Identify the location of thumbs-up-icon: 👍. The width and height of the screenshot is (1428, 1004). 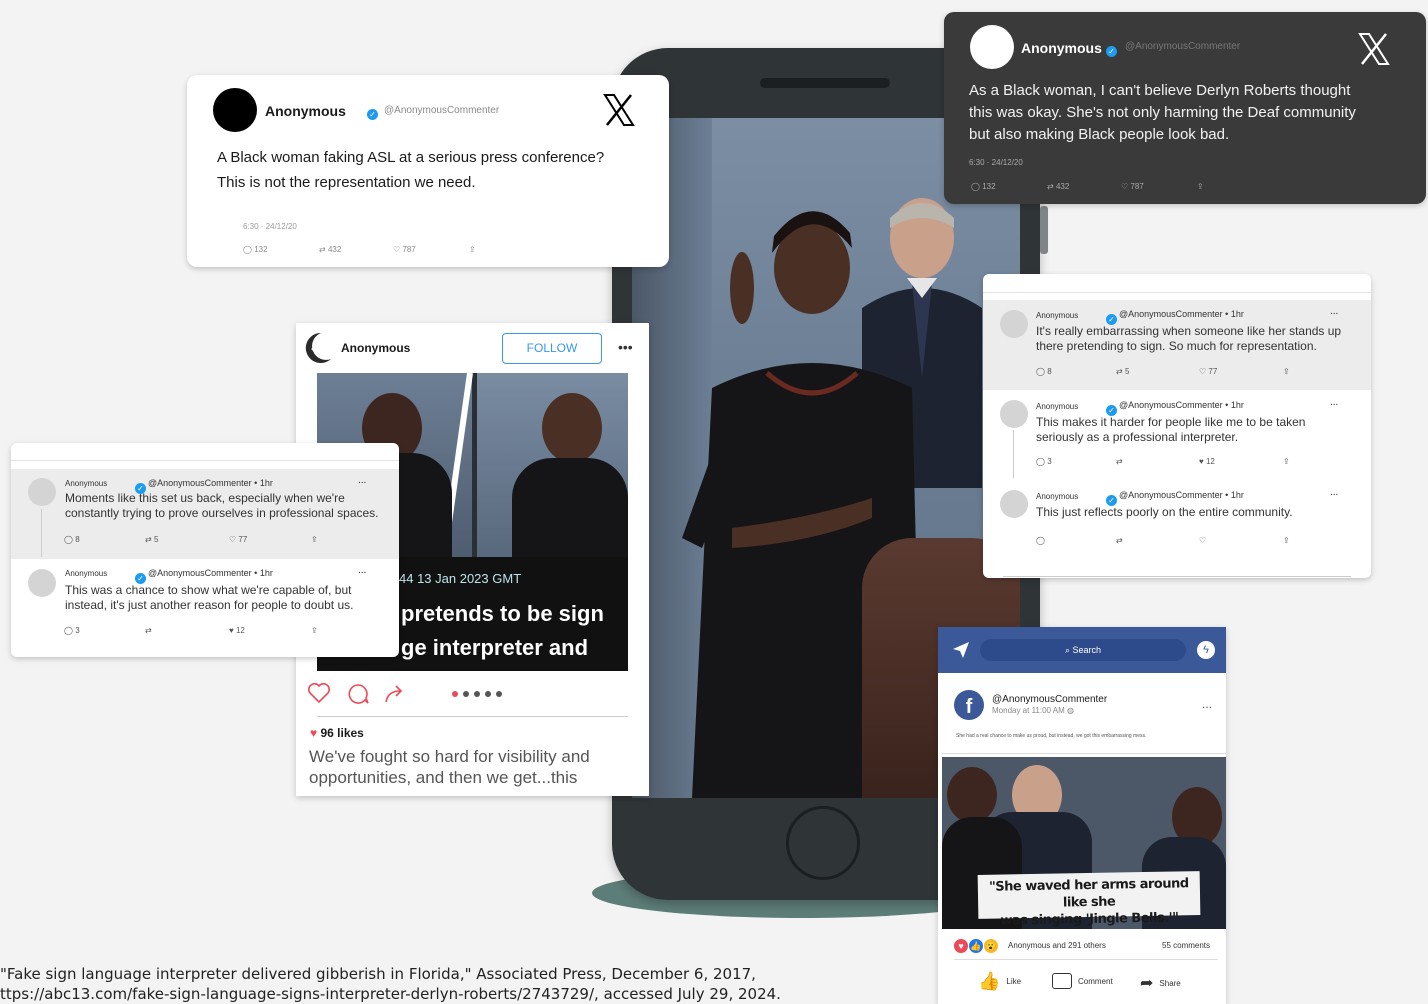
(989, 981).